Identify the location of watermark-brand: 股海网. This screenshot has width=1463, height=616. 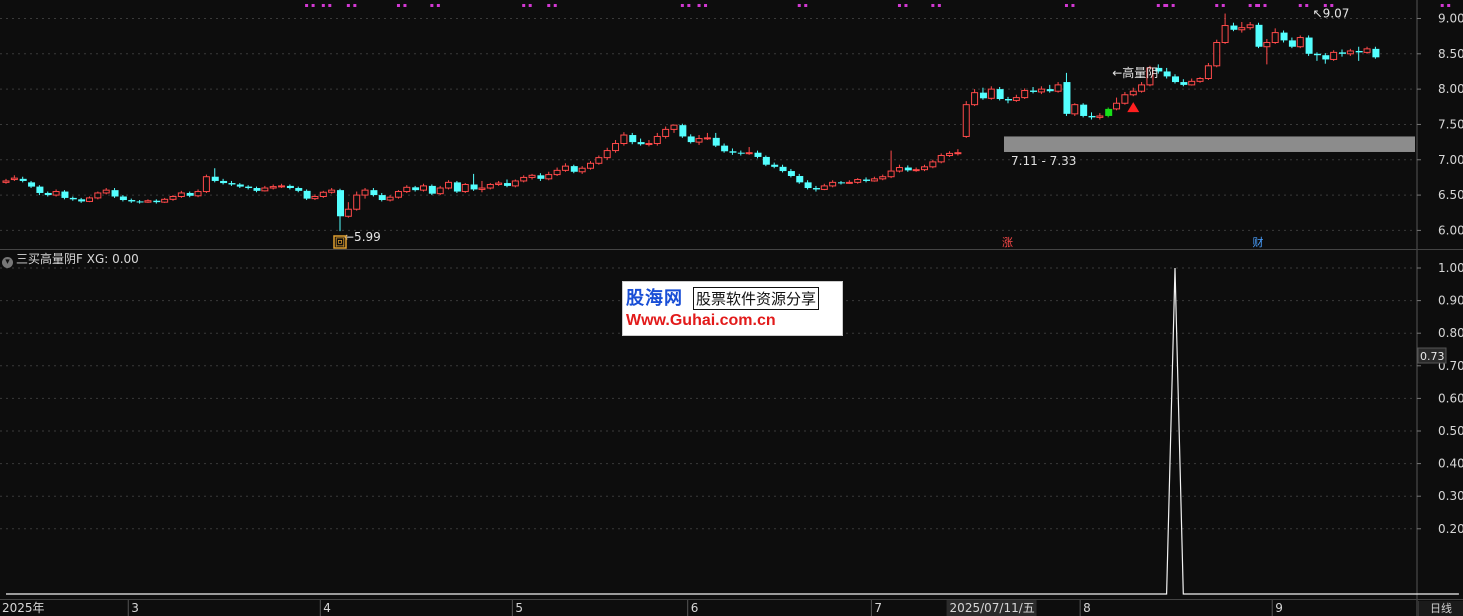
(654, 298).